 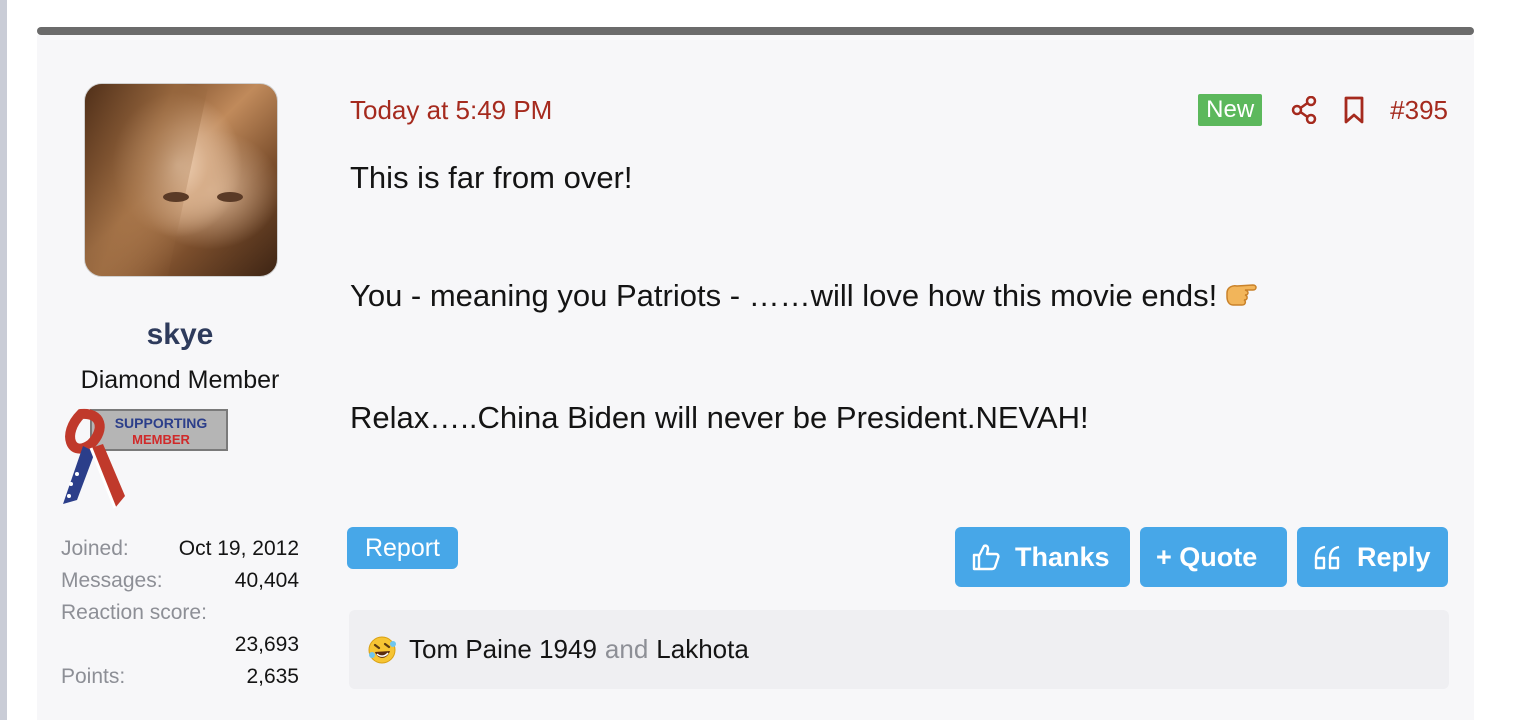 I want to click on post-header-tools: New #395, so click(x=1323, y=110).